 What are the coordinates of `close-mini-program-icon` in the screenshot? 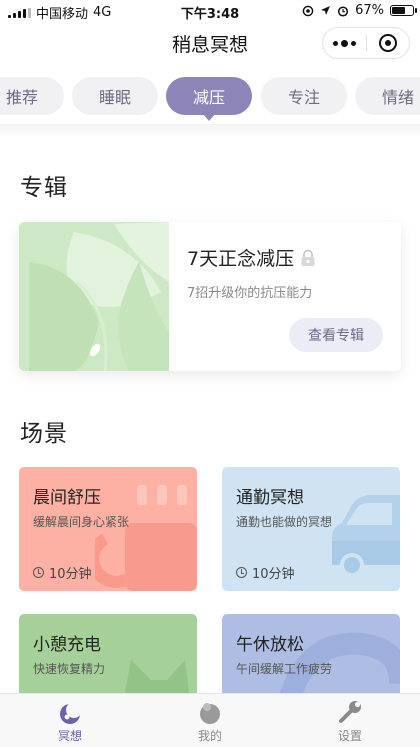 It's located at (388, 43).